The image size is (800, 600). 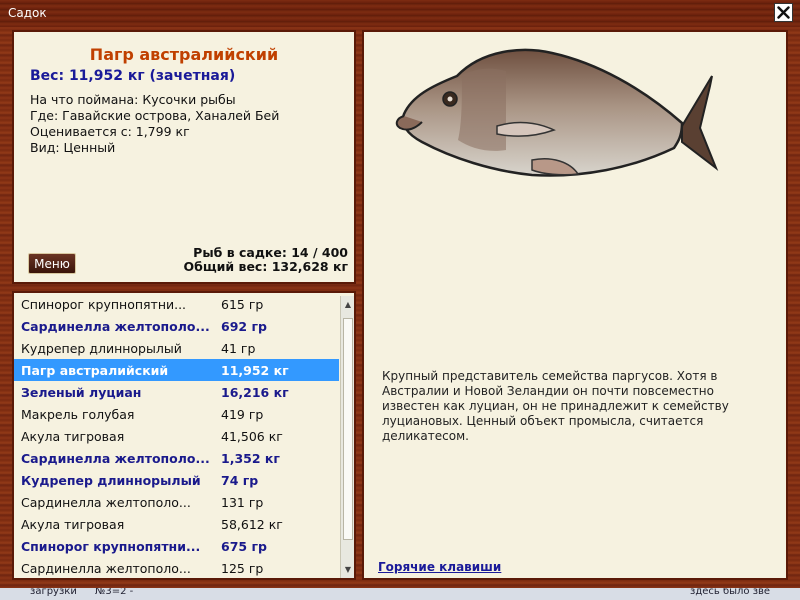 I want to click on detail-bait: На что поймана: Кусочки рыбы, so click(x=133, y=99).